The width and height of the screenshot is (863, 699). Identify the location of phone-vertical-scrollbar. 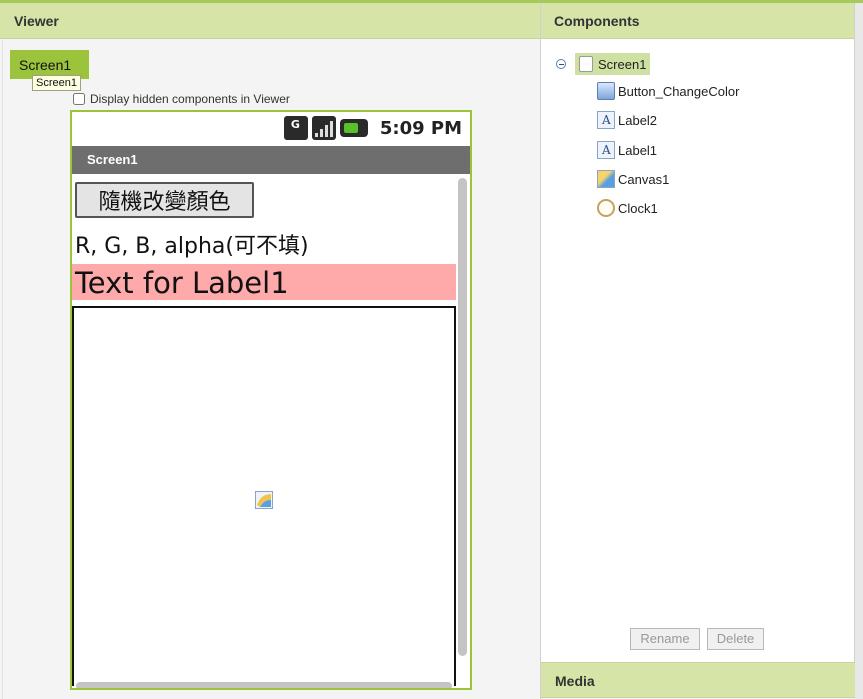
(462, 417).